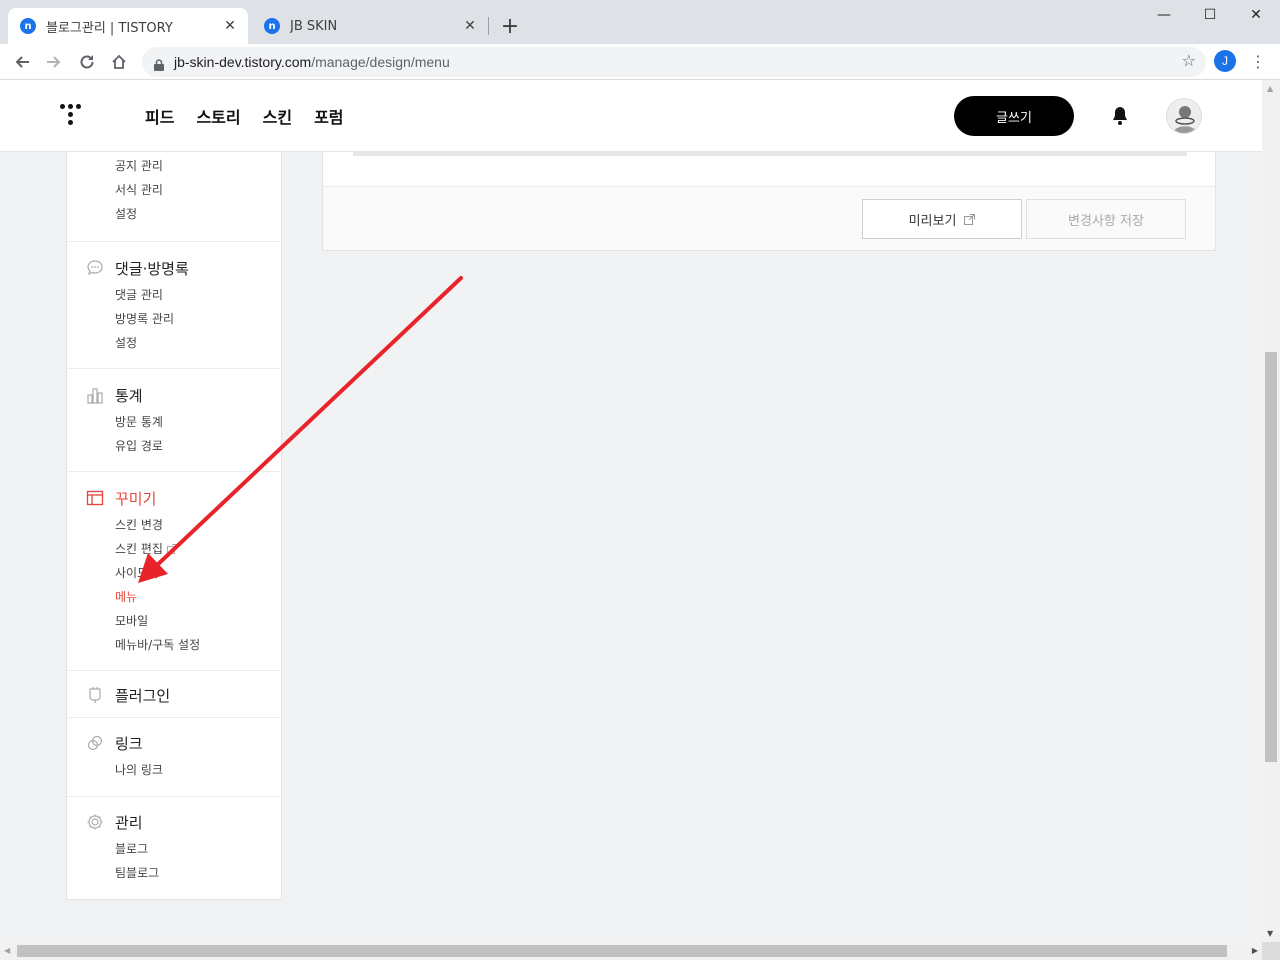 The width and height of the screenshot is (1280, 960). What do you see at coordinates (174, 770) in the screenshot?
I see `sidebar-item-my-links: 나의 링크` at bounding box center [174, 770].